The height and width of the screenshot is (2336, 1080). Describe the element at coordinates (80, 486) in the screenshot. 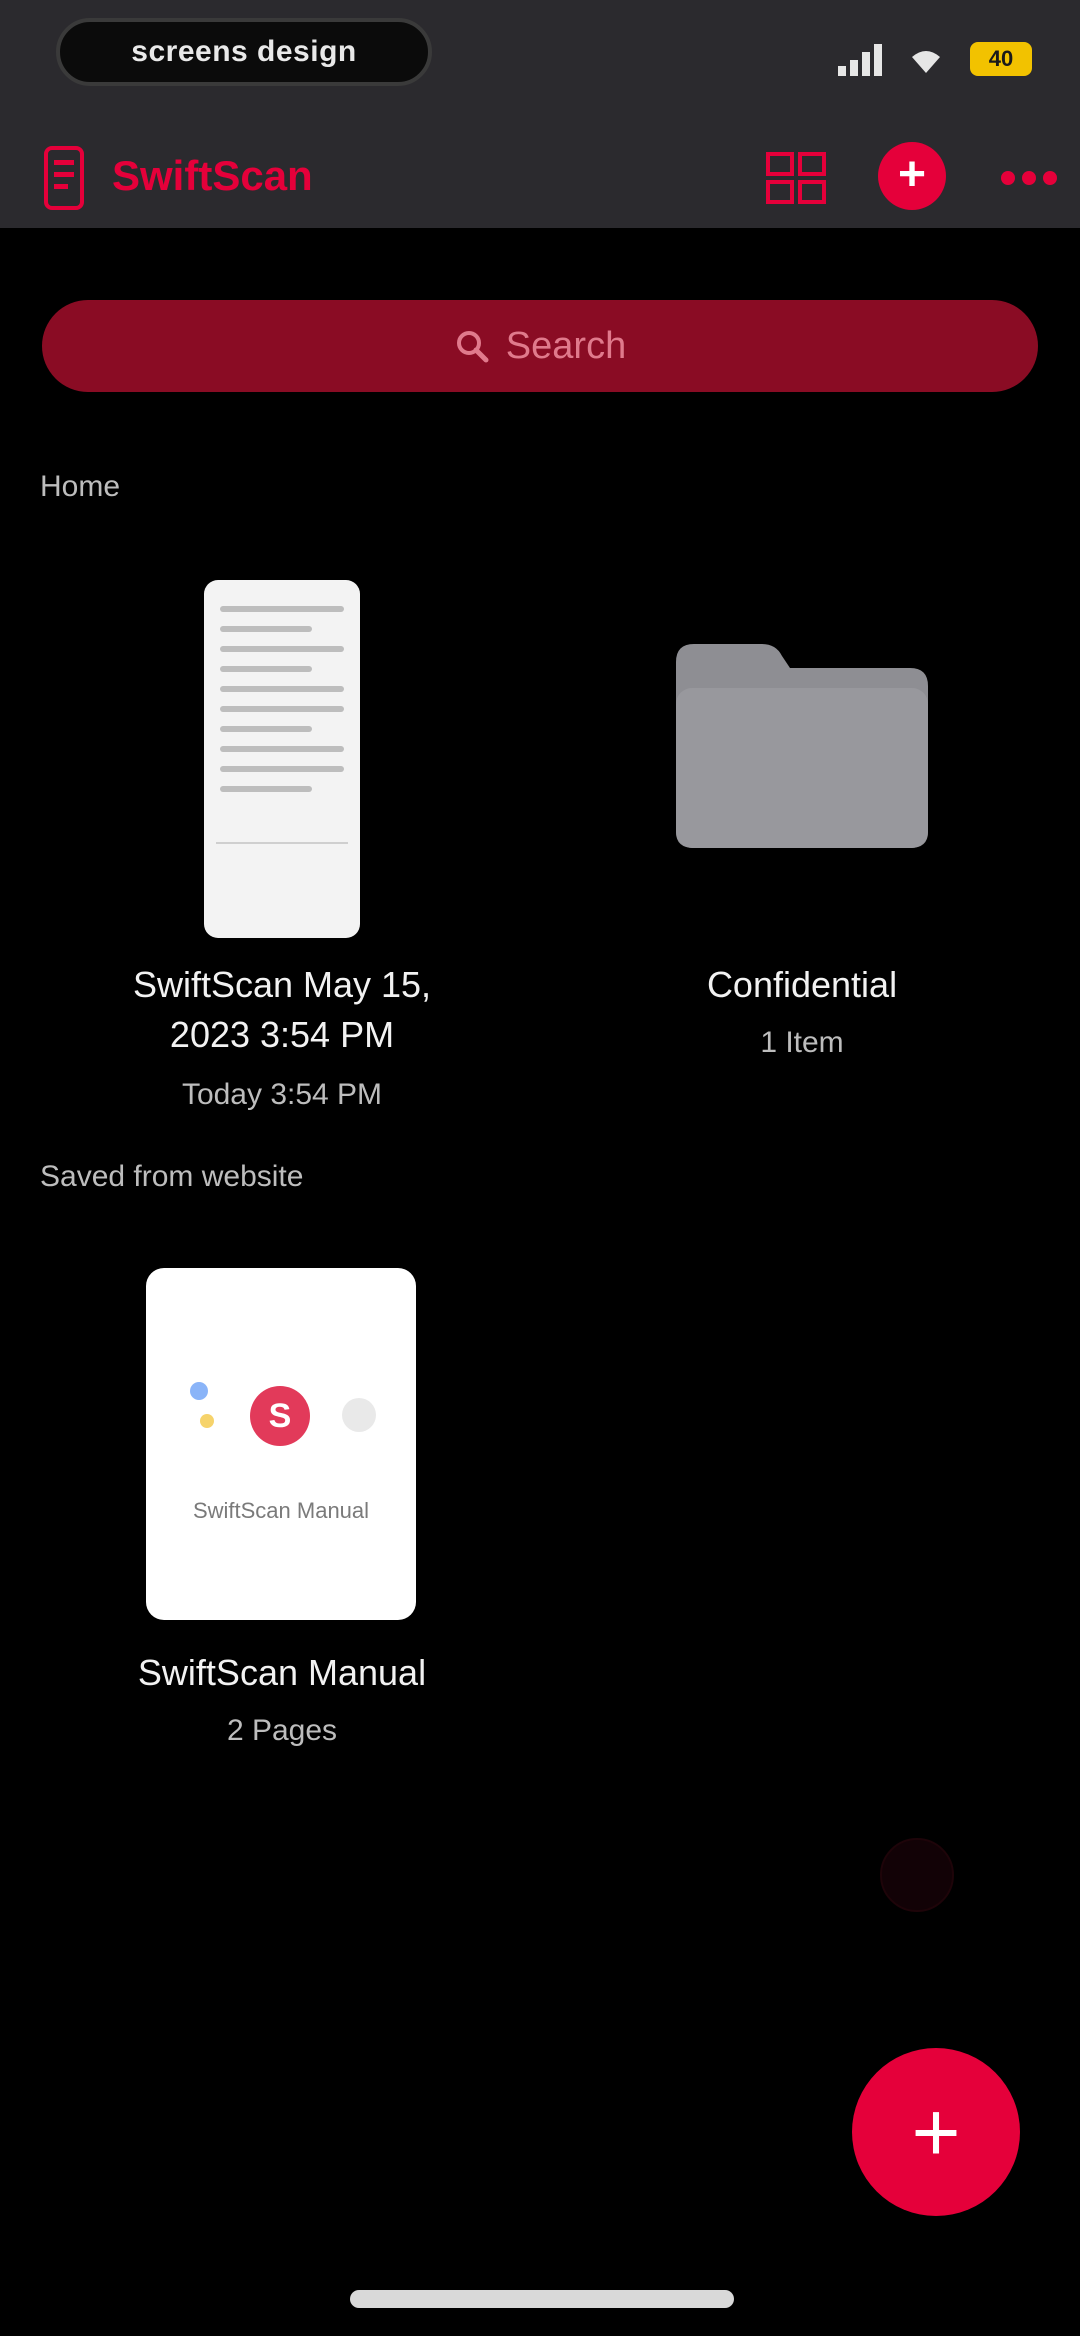

I see `section-title-home: Home` at that location.